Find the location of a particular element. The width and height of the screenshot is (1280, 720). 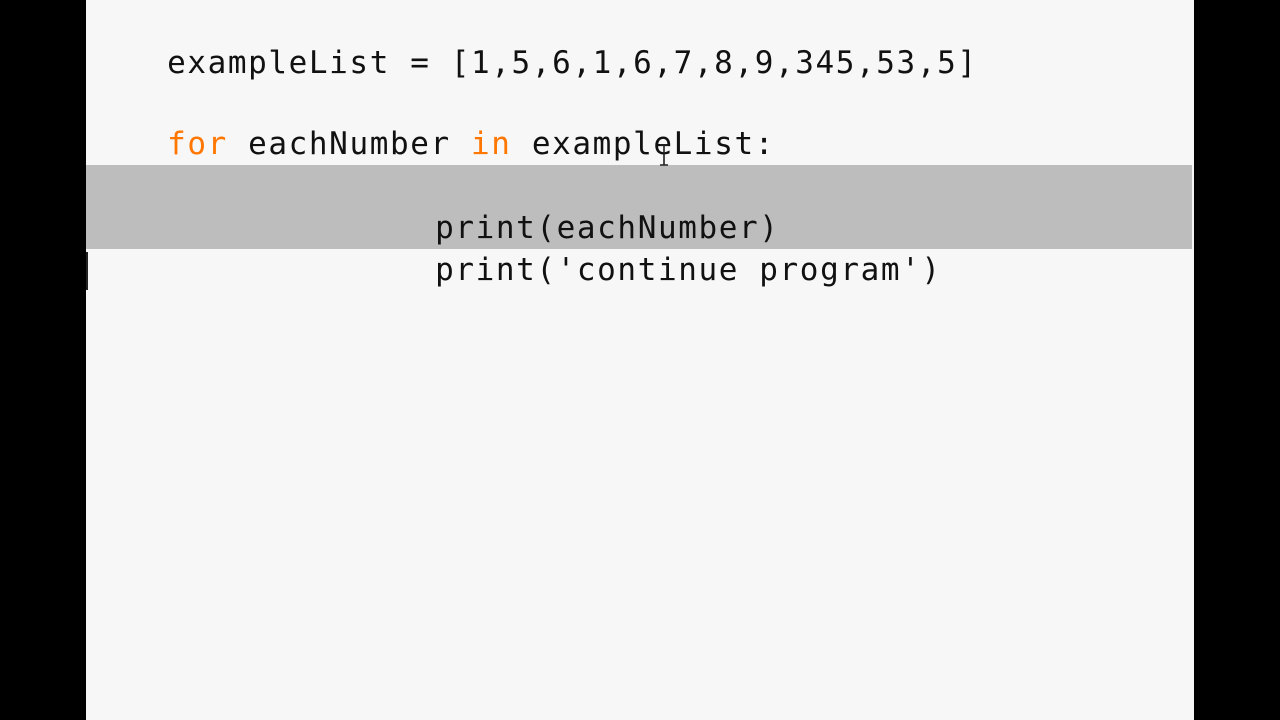

code-text: eachNumber is located at coordinates (349, 144).